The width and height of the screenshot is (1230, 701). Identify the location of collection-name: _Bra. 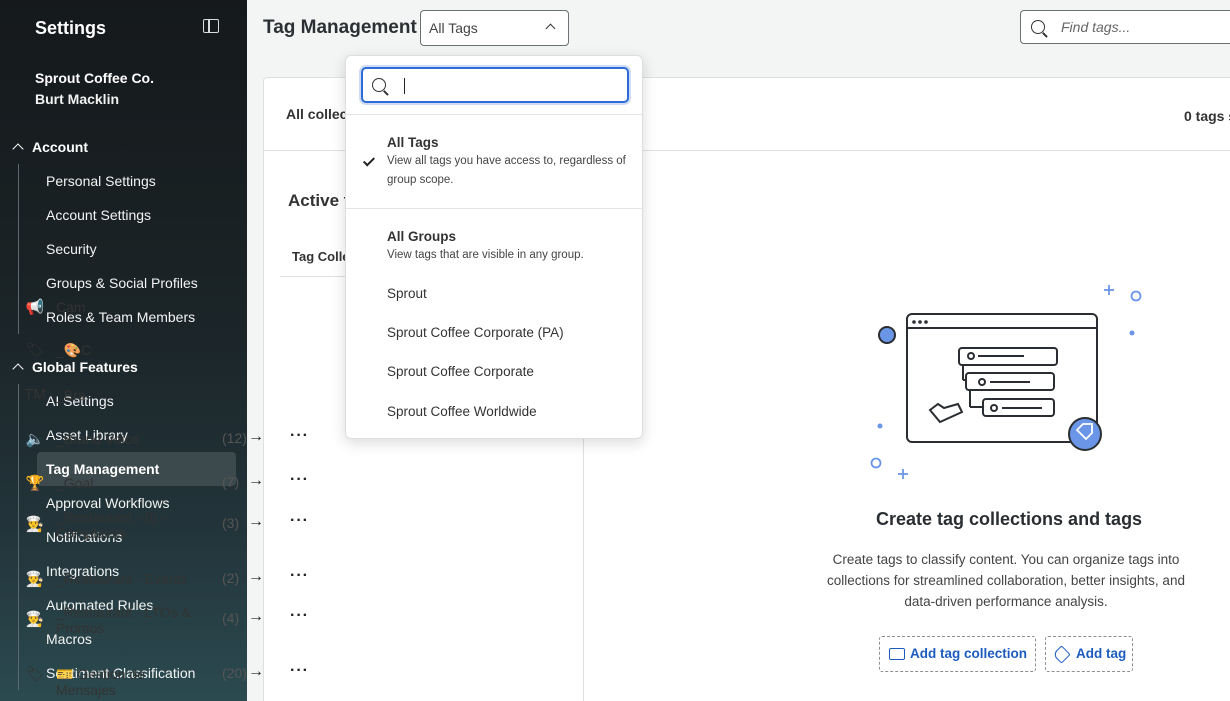
(71, 395).